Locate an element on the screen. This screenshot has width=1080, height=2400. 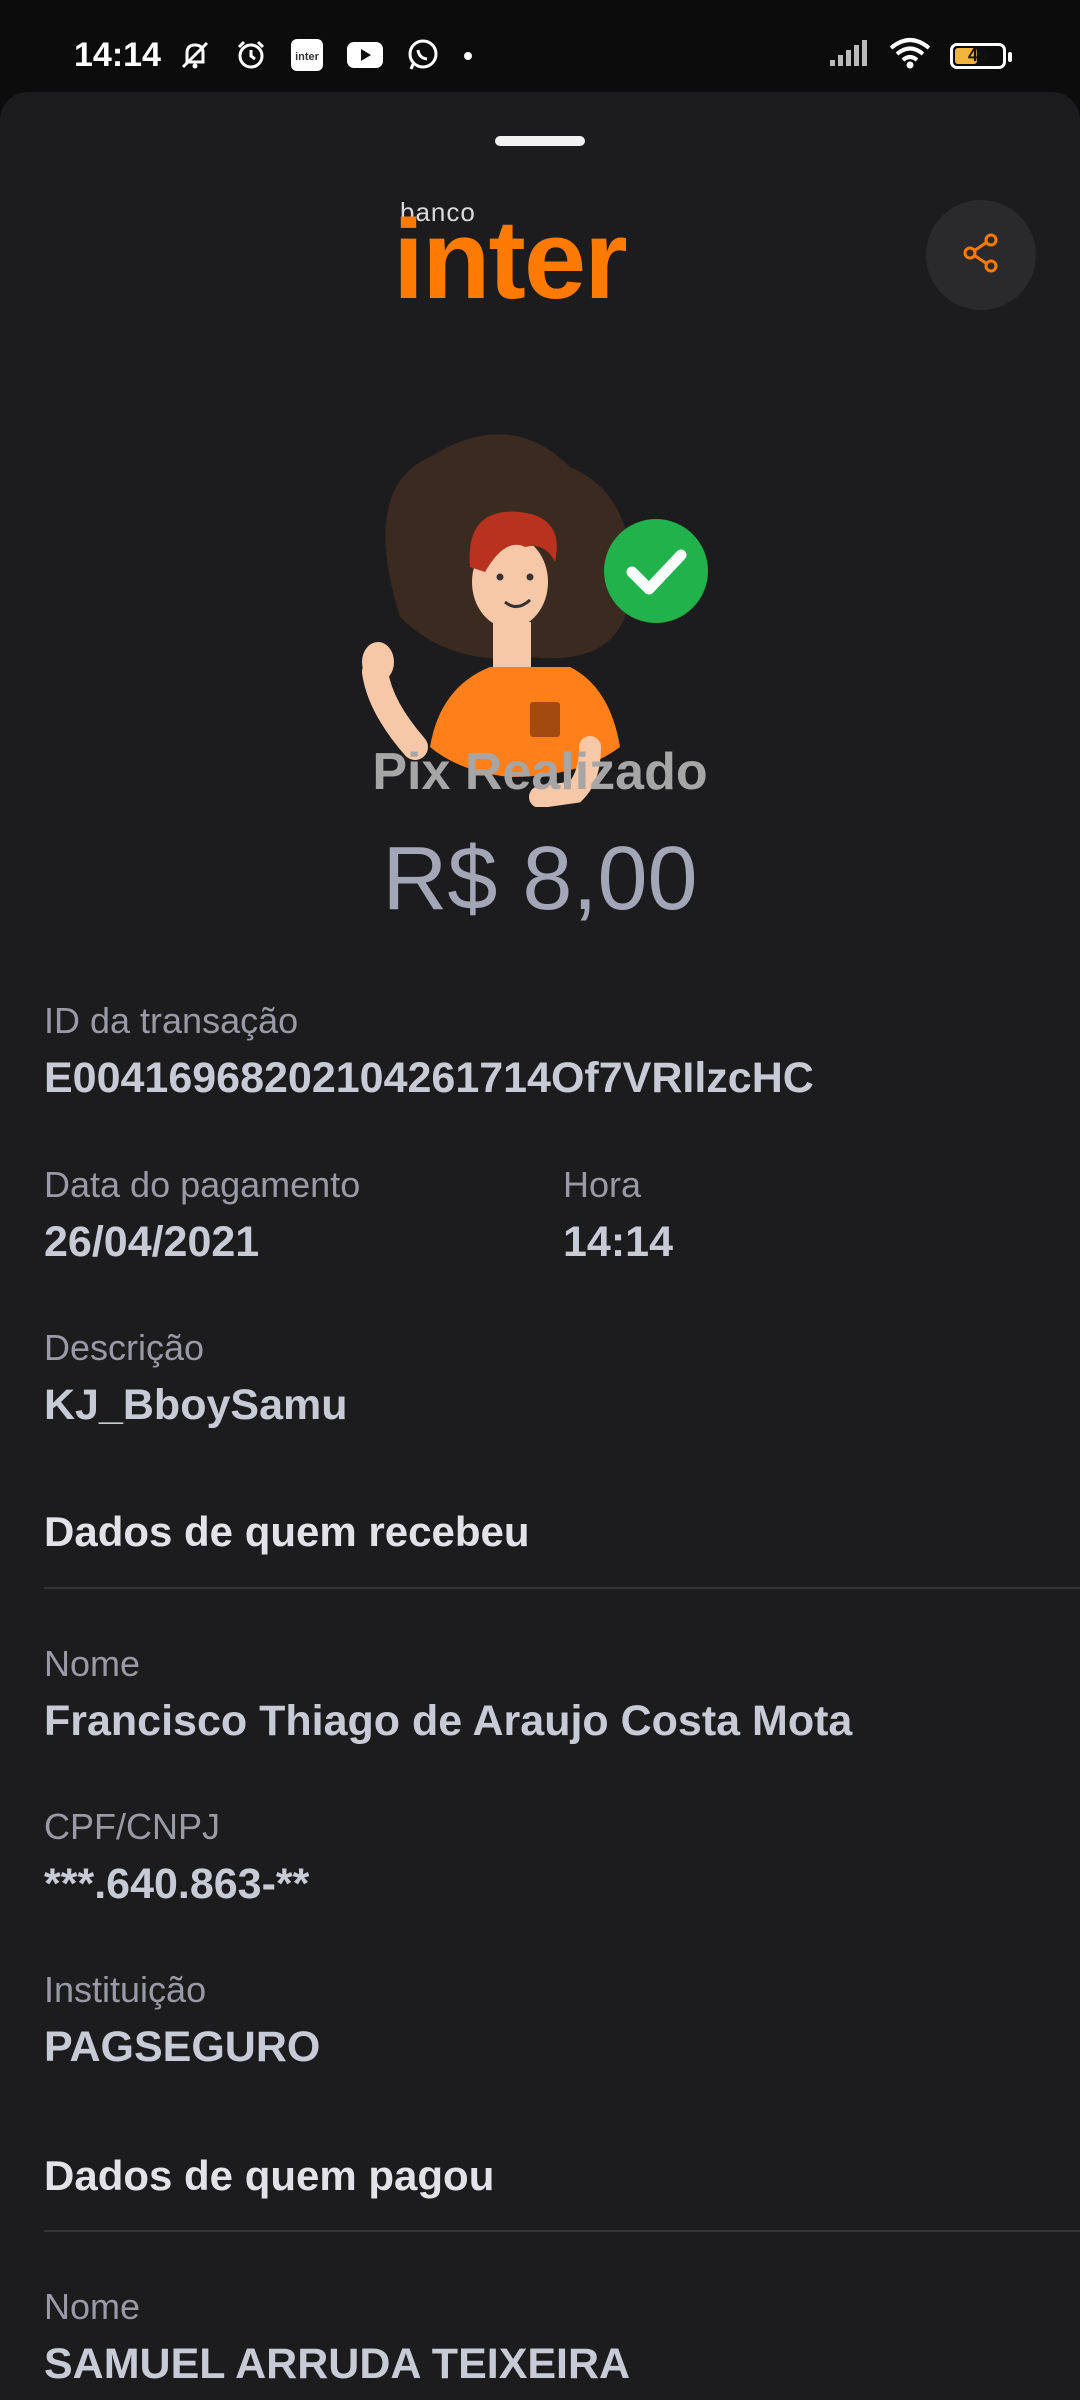
mute-icon is located at coordinates (195, 57).